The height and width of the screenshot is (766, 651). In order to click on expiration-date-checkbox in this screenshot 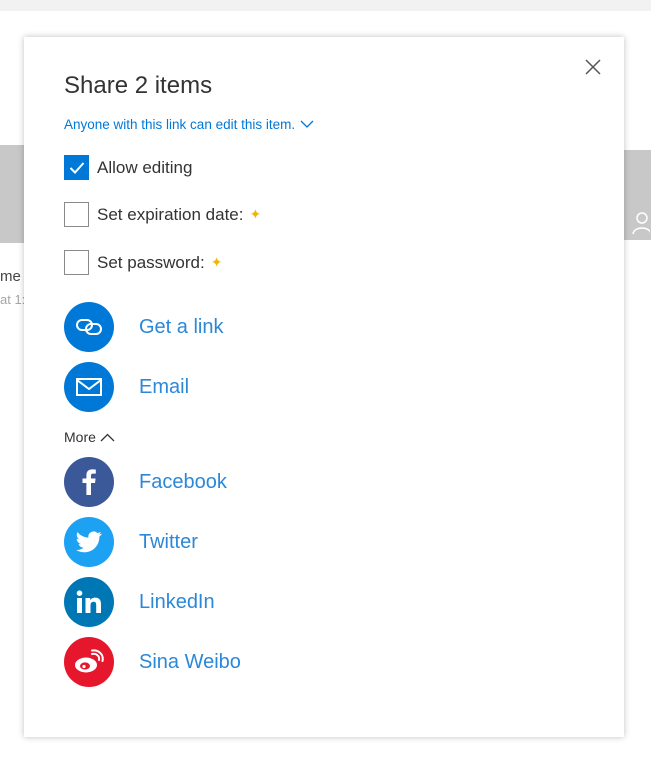, I will do `click(76, 214)`.